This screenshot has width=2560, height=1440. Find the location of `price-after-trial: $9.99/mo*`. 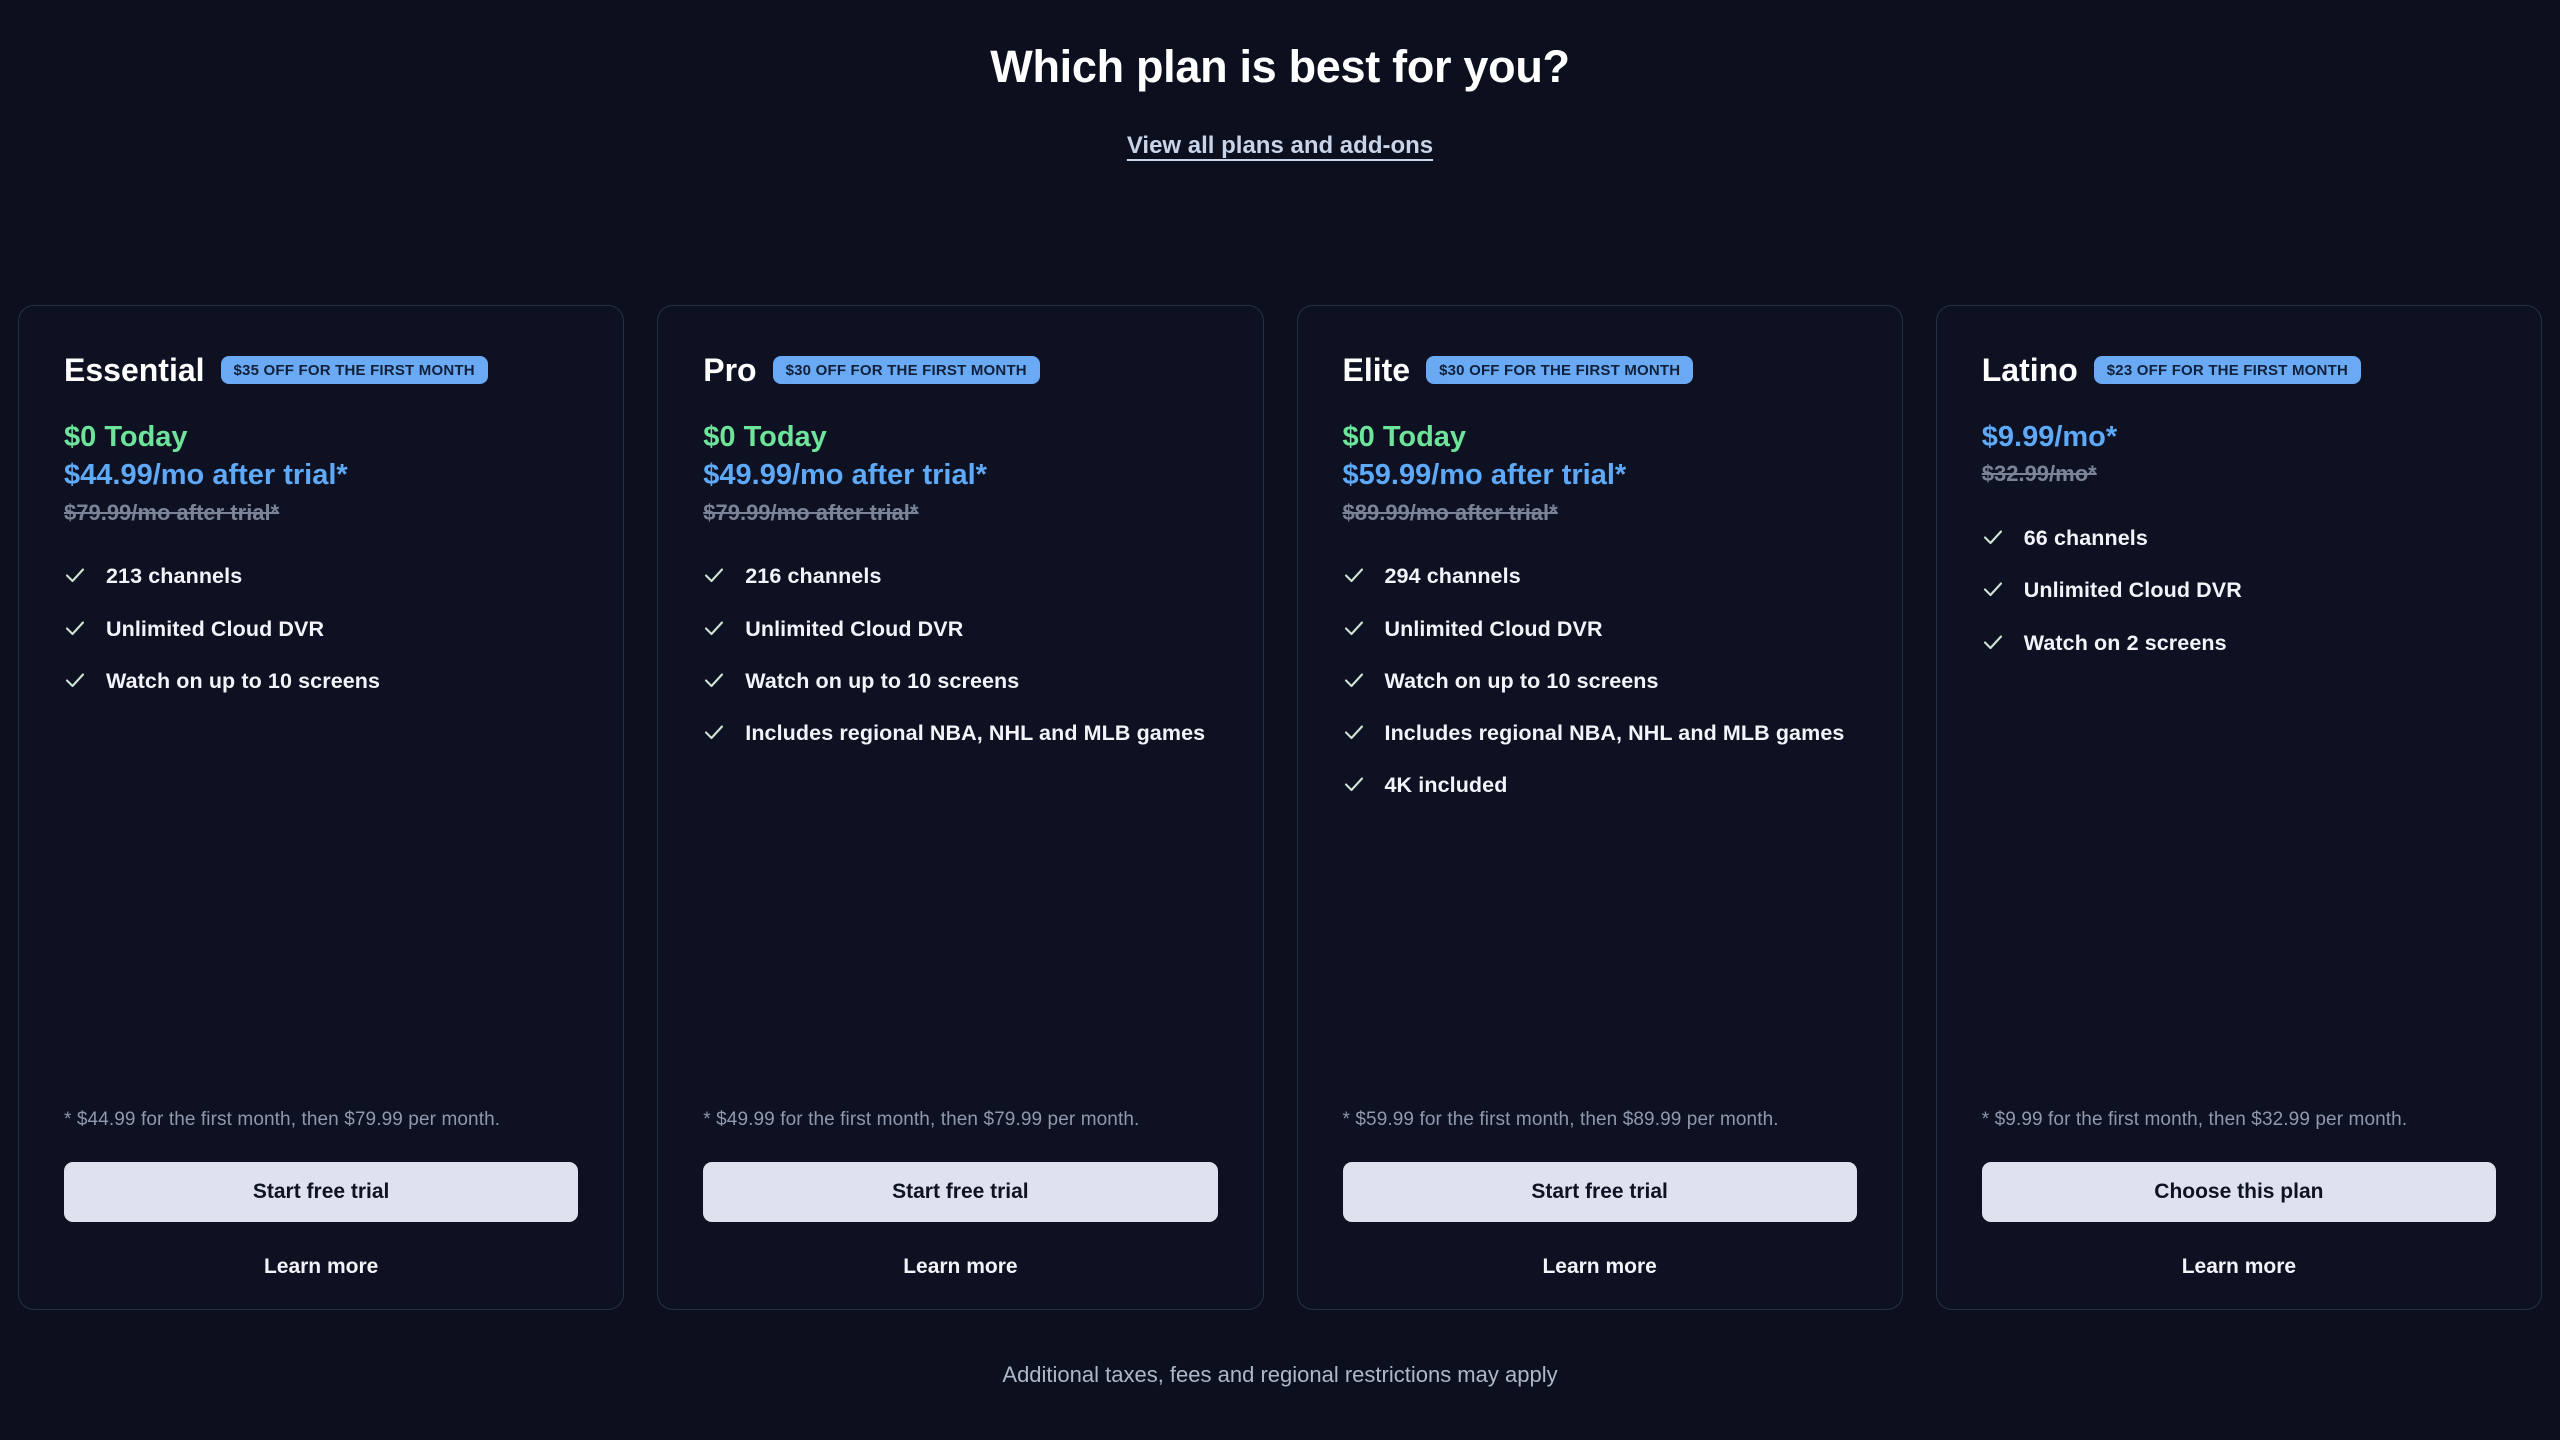

price-after-trial: $9.99/mo* is located at coordinates (2049, 437).